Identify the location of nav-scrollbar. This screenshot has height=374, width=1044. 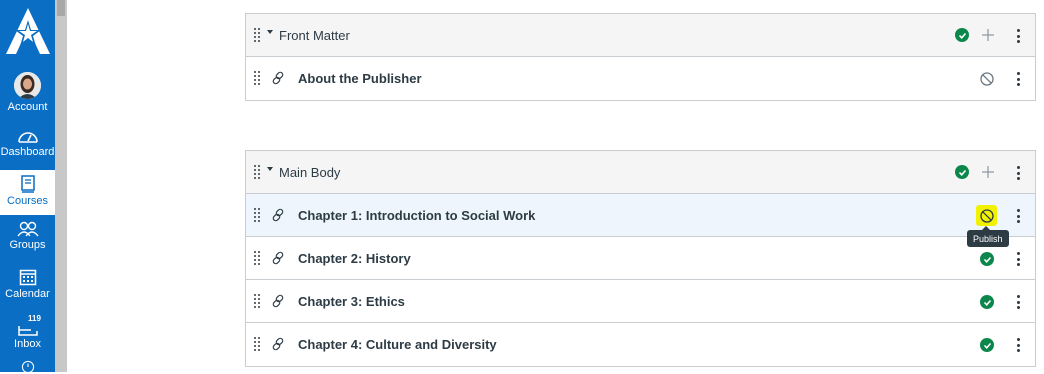
(61, 186).